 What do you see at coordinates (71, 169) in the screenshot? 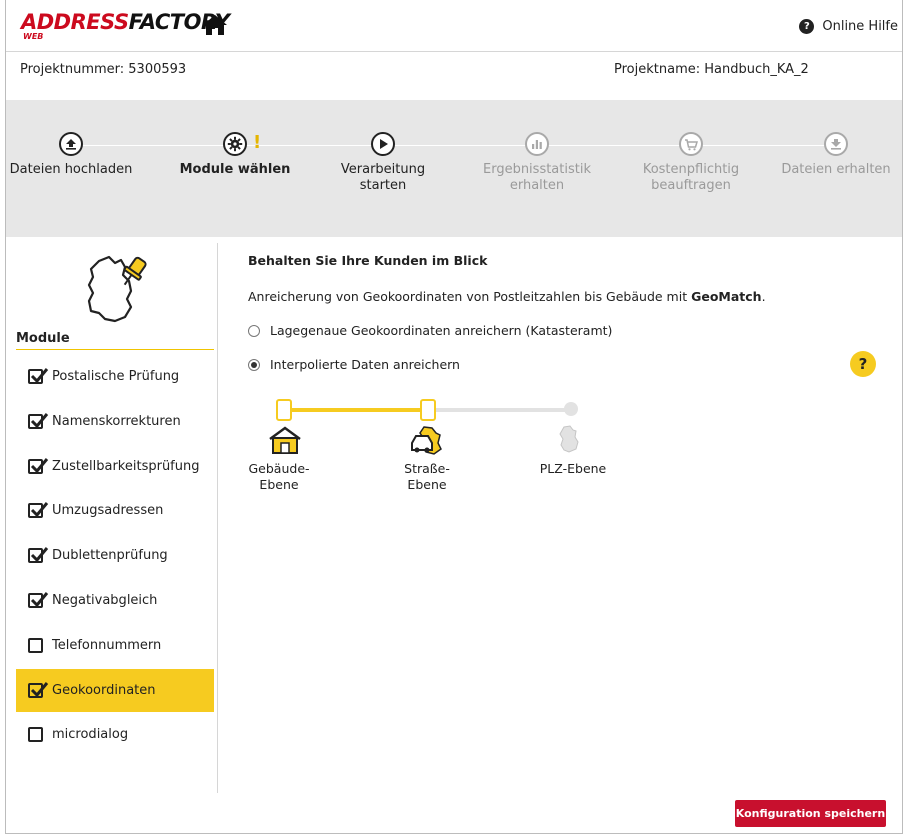
I see `step-label: Dateien hochladen` at bounding box center [71, 169].